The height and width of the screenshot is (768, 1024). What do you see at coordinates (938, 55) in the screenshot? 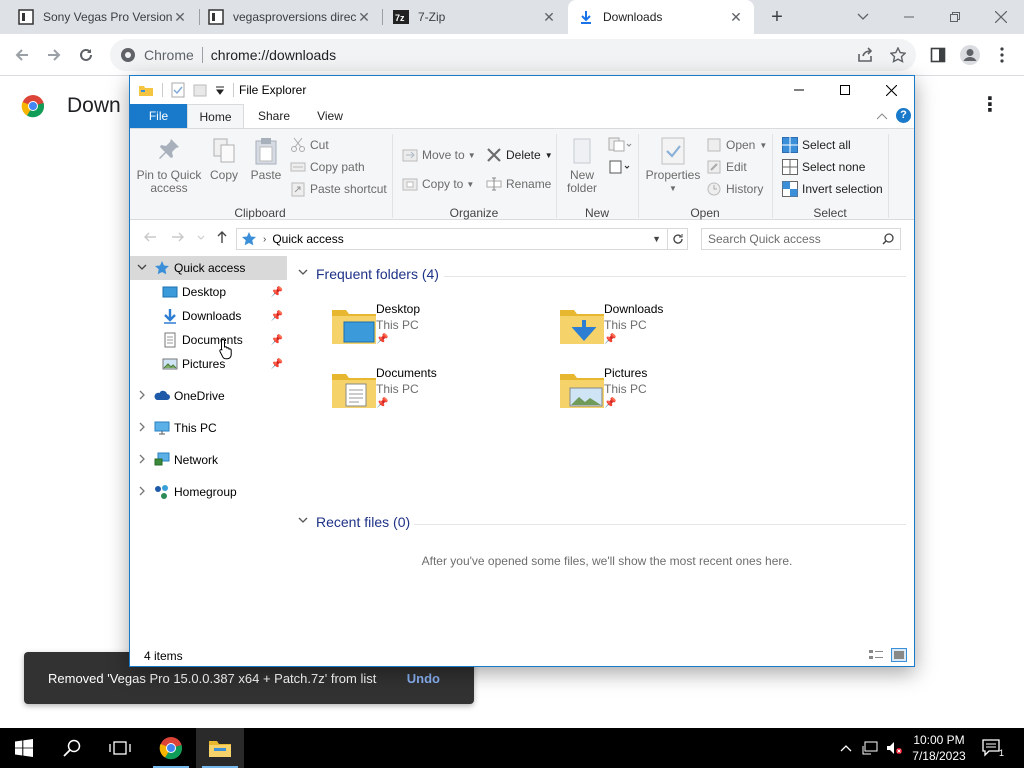
I see `side-panel-button` at bounding box center [938, 55].